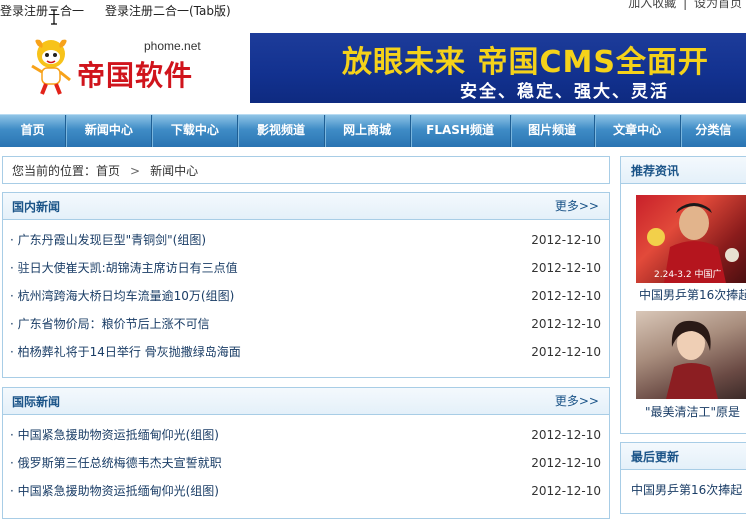 The image size is (746, 519). What do you see at coordinates (135, 75) in the screenshot?
I see `site-name: 帝国软件` at bounding box center [135, 75].